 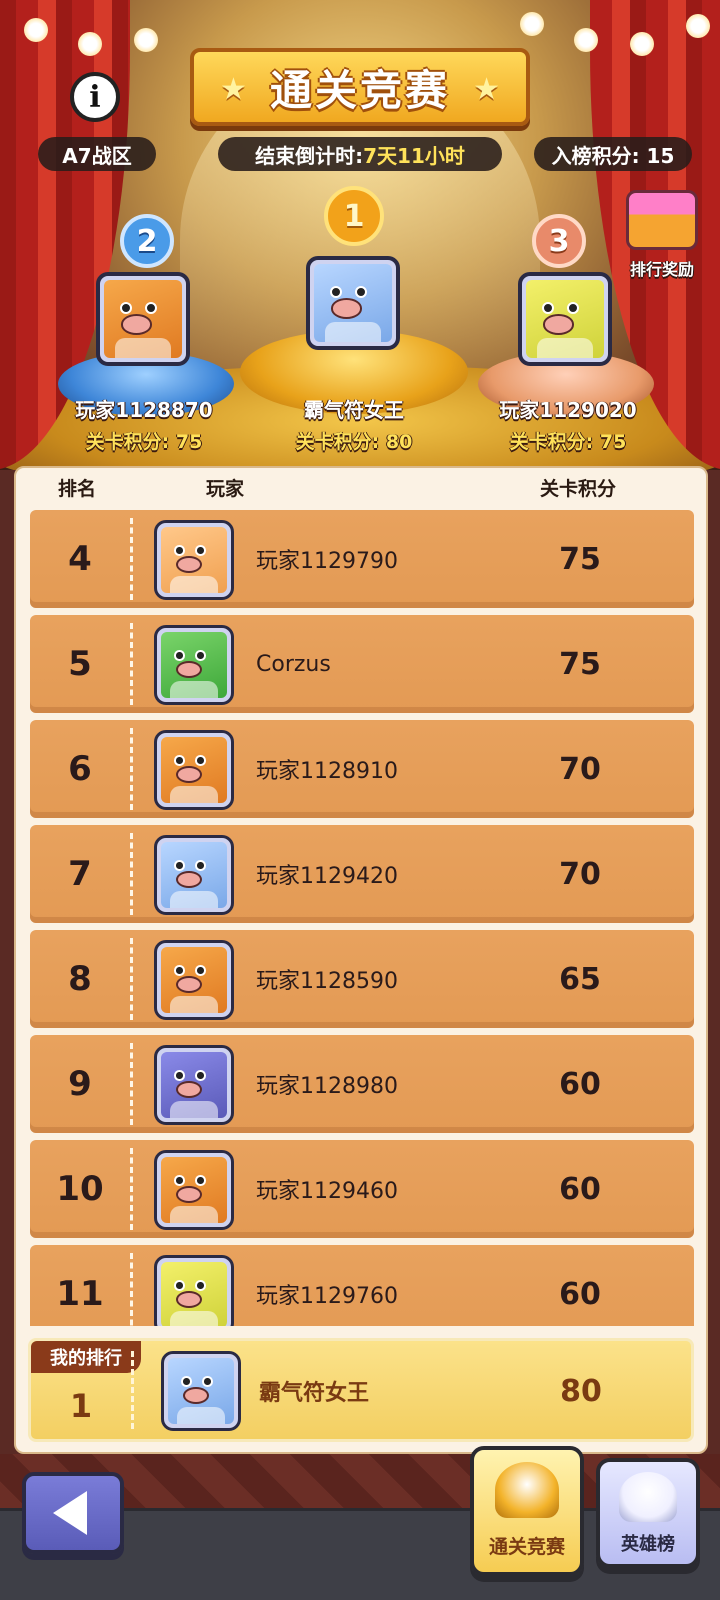 I want to click on player-score: 75, so click(x=580, y=664).